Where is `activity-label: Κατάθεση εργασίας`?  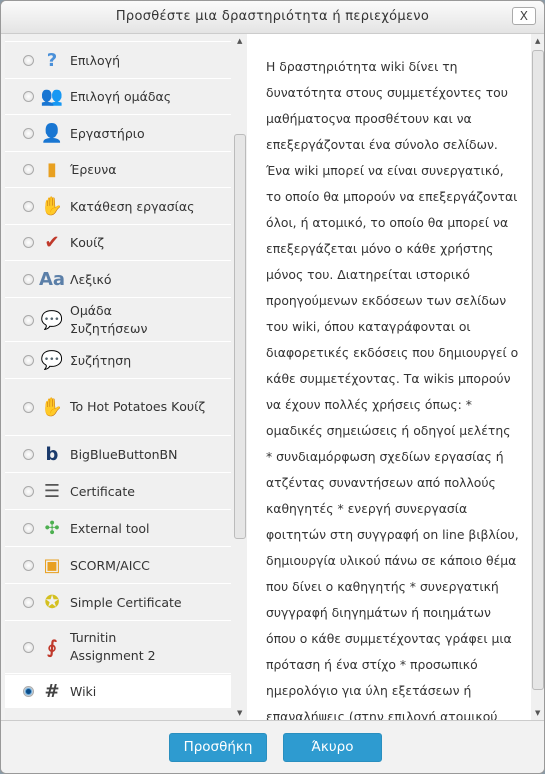 activity-label: Κατάθεση εργασίας is located at coordinates (132, 206).